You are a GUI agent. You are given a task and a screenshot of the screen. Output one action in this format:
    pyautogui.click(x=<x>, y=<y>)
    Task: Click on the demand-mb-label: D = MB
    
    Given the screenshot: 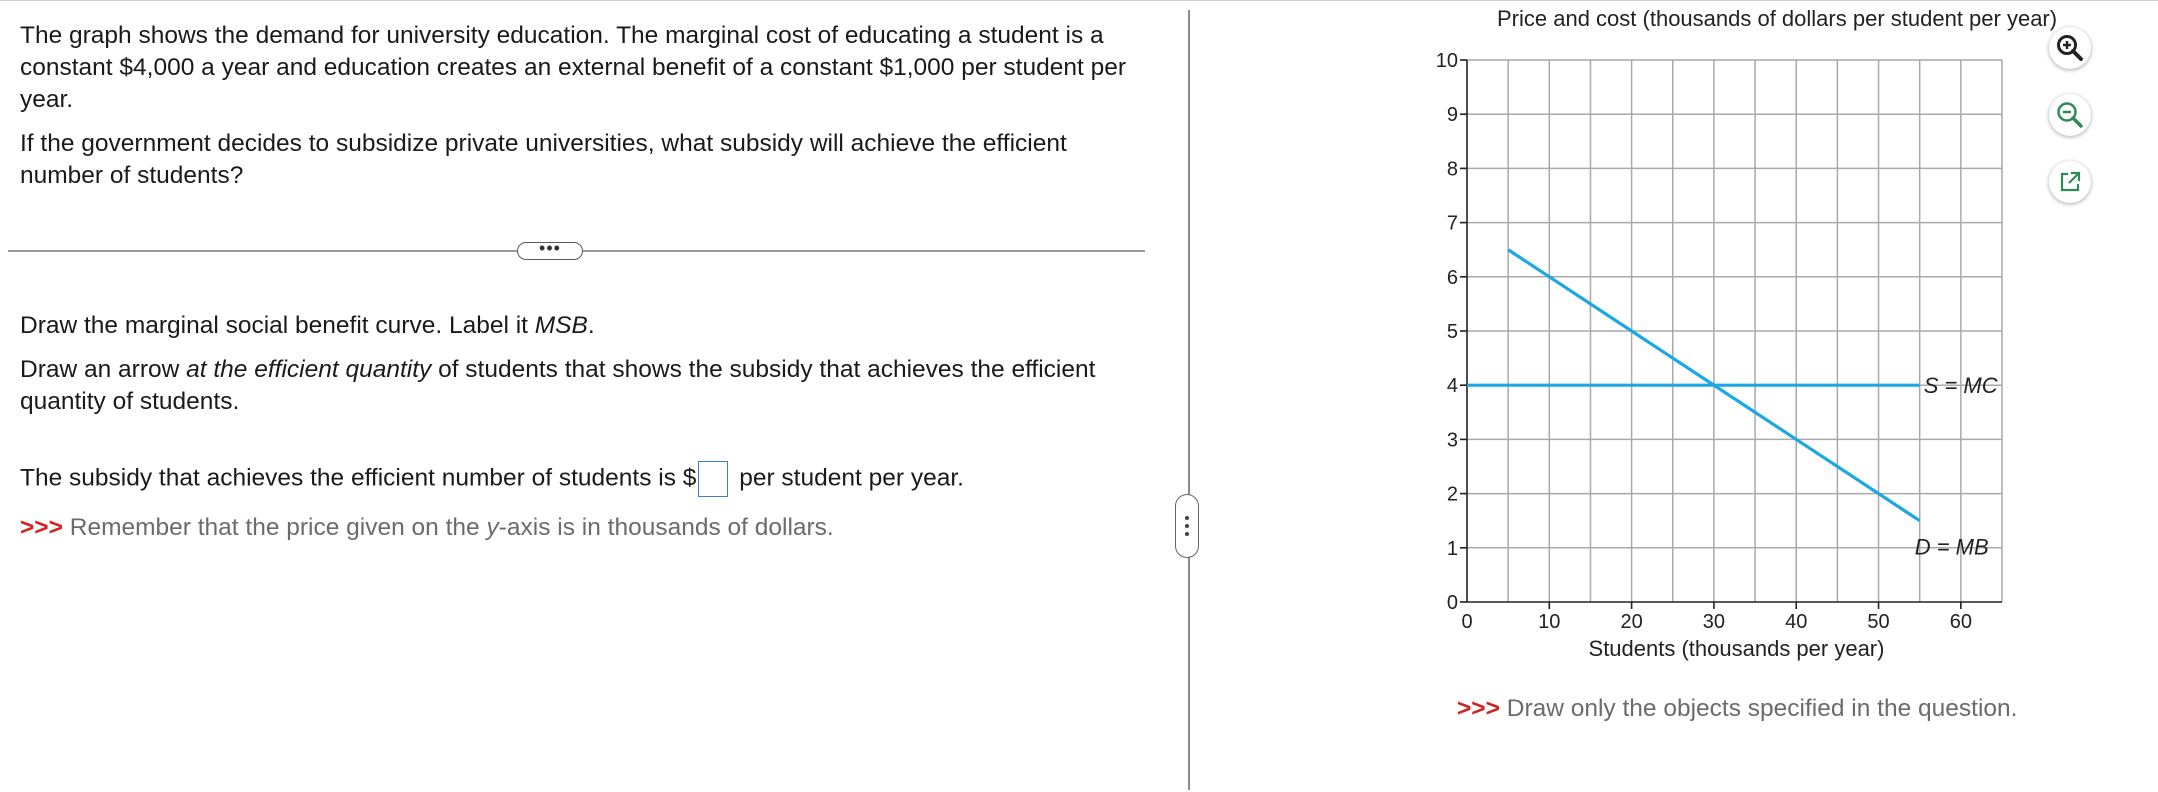 What is the action you would take?
    pyautogui.click(x=1952, y=547)
    